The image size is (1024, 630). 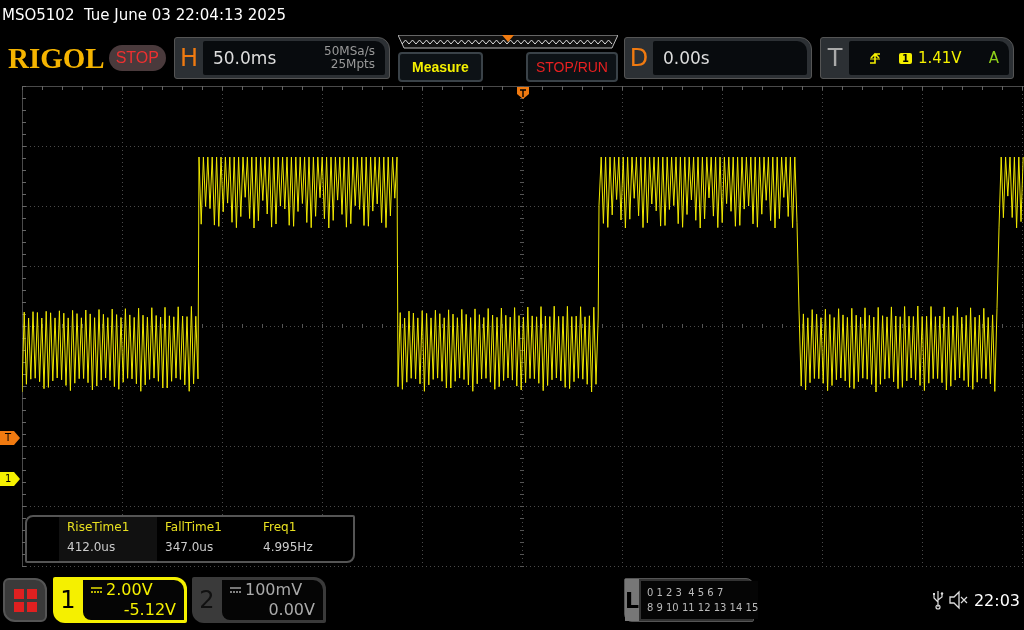 I want to click on memory-depth: 25Mpts, so click(x=352, y=64).